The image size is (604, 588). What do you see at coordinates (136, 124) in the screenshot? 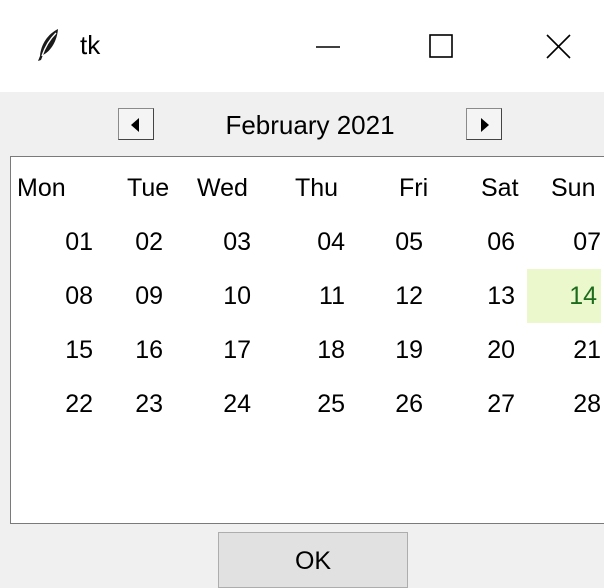
I see `prev-month-button` at bounding box center [136, 124].